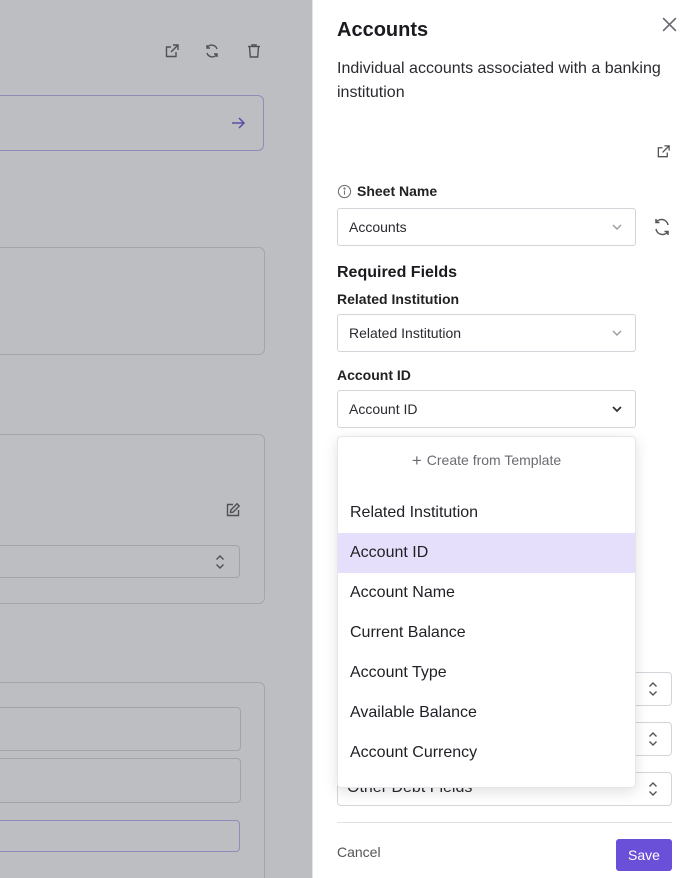  I want to click on sheet-name-label-text: Sheet Name, so click(397, 191).